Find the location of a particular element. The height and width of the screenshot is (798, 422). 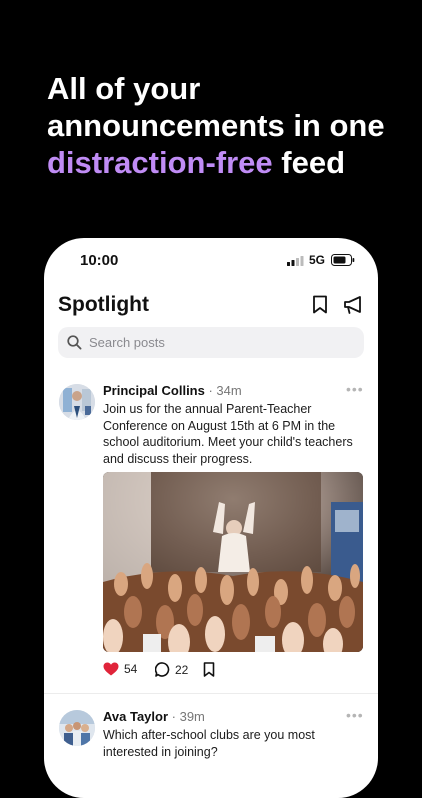

signal-icon is located at coordinates (295, 261).